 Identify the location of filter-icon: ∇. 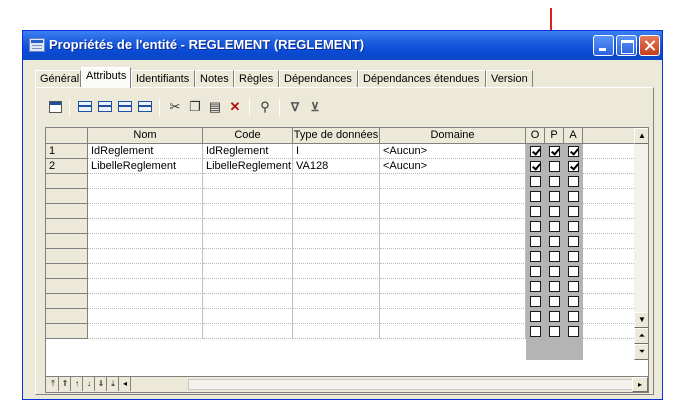
(295, 107).